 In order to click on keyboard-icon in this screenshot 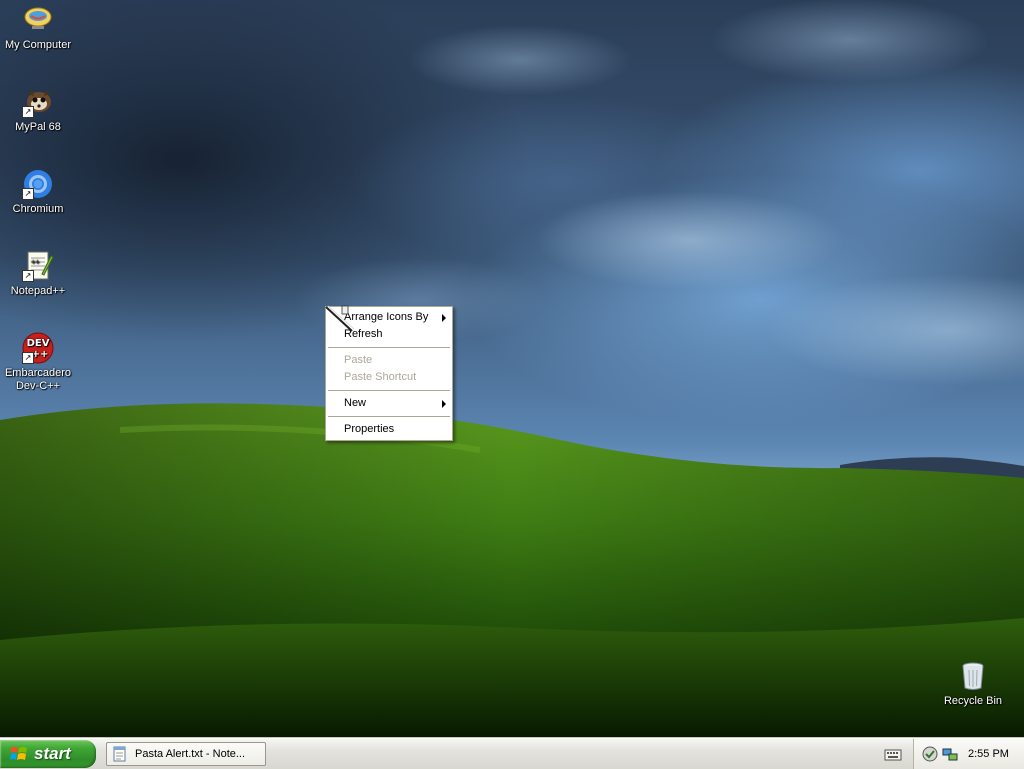, I will do `click(893, 754)`.